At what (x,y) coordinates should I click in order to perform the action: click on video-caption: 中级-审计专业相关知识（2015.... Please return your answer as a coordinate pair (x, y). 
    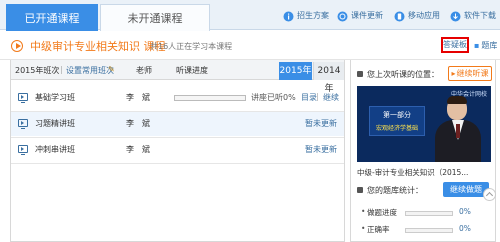
    Looking at the image, I should click on (426, 172).